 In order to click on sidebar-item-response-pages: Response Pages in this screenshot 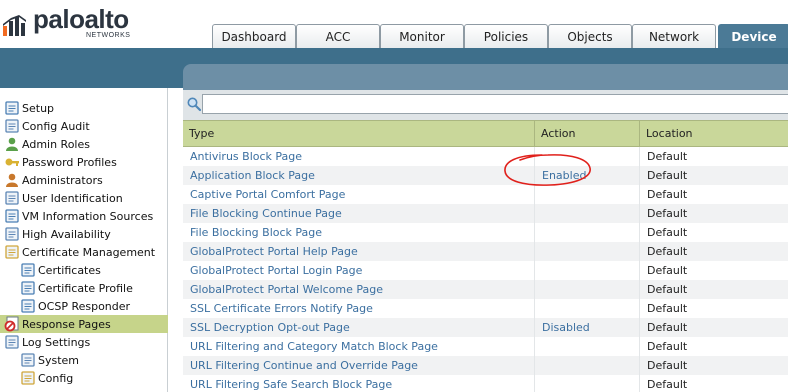, I will do `click(84, 324)`.